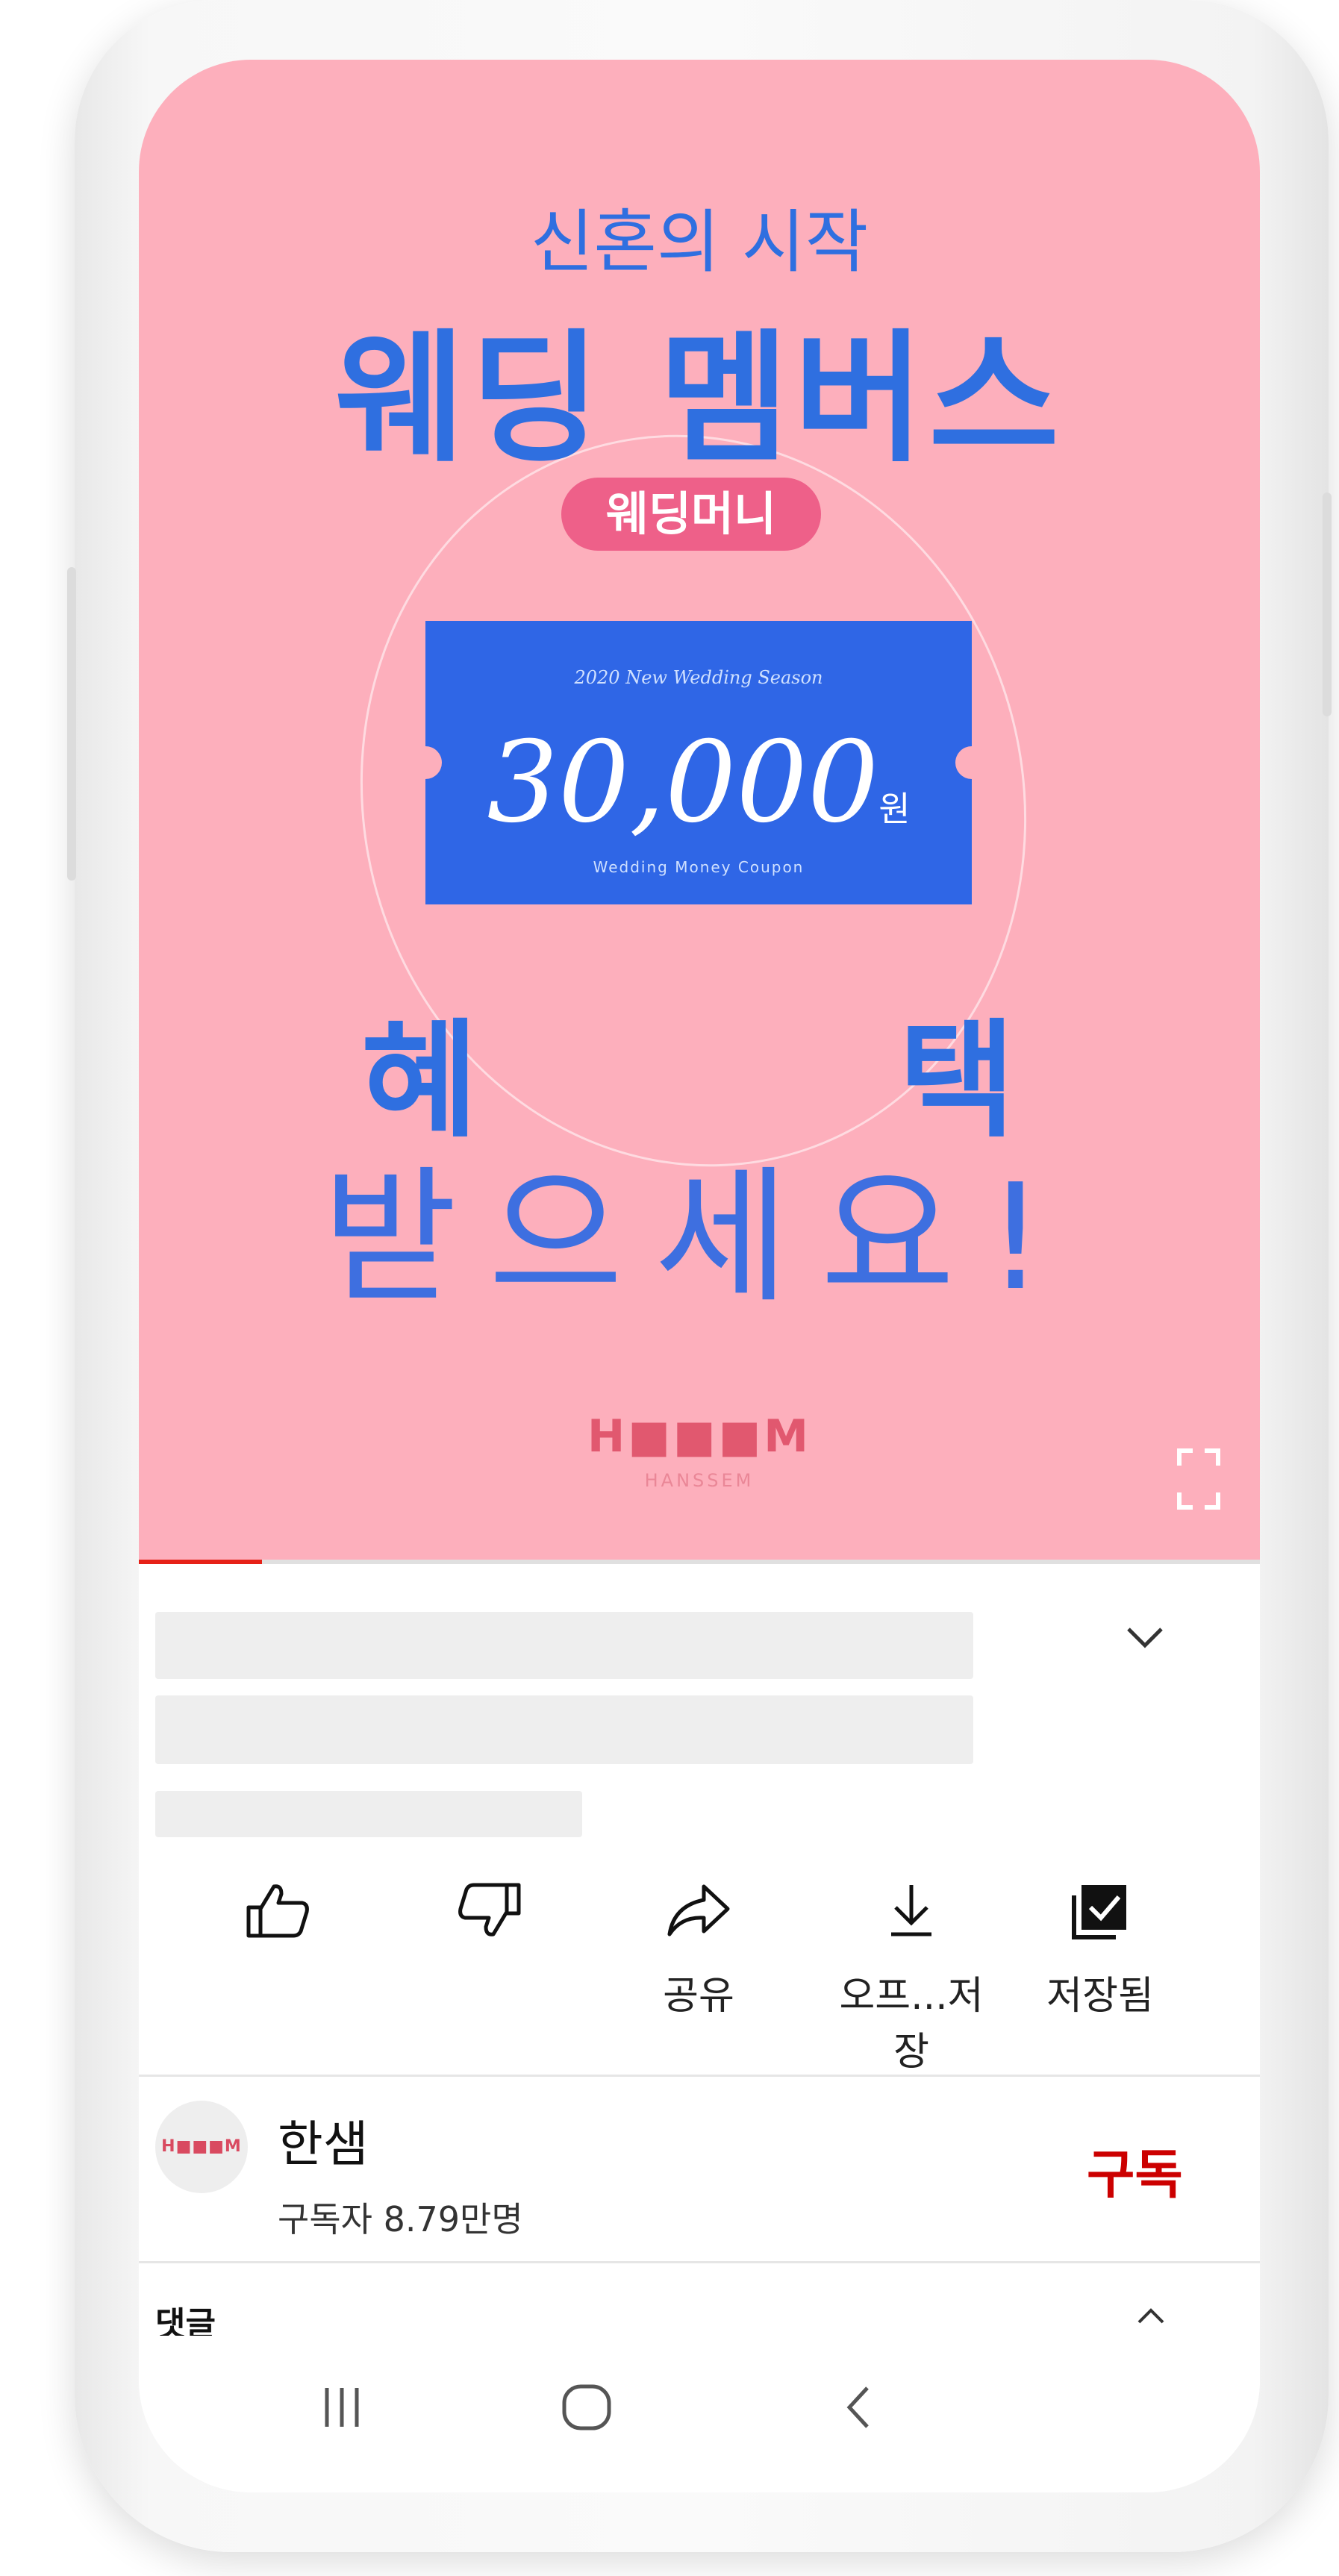  I want to click on dislike-button, so click(489, 1945).